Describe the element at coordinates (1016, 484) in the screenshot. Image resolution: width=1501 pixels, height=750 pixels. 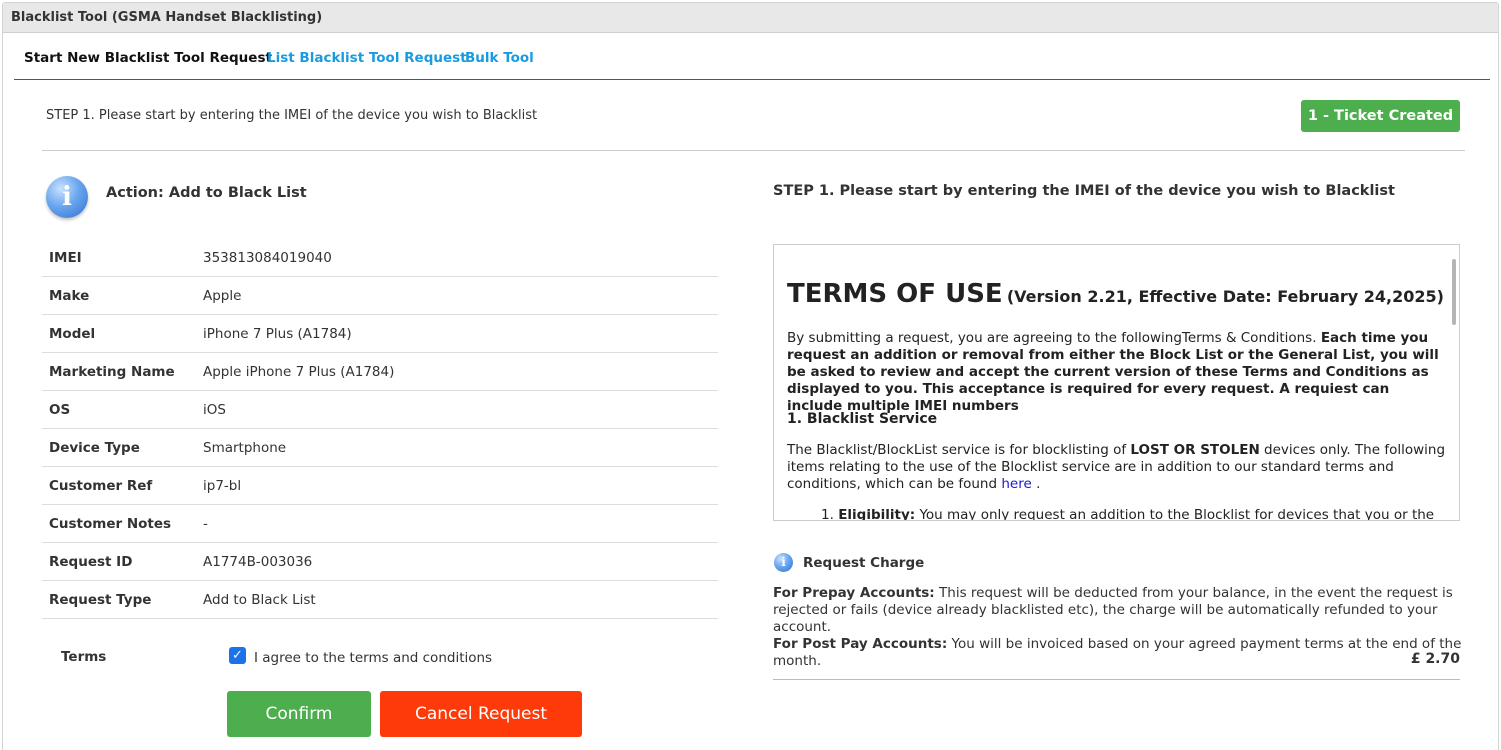
I see `terms-here-link: here` at that location.